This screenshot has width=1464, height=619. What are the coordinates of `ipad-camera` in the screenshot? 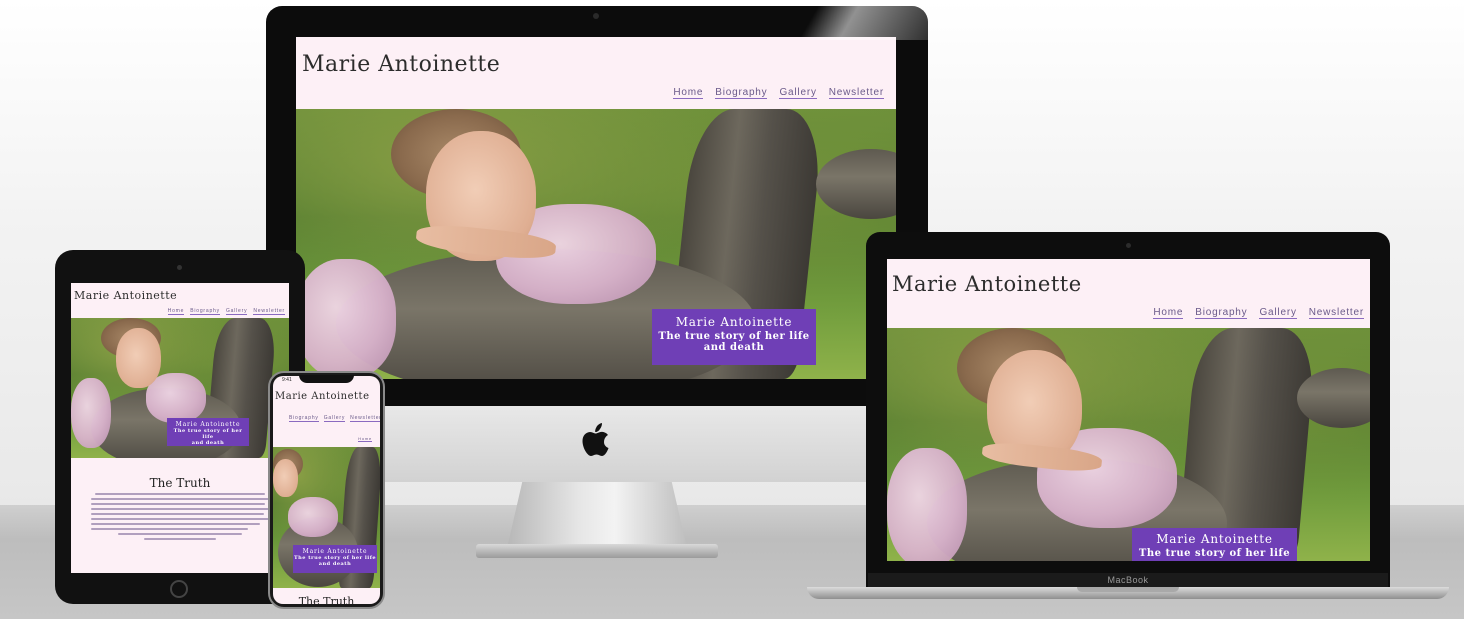 It's located at (179, 267).